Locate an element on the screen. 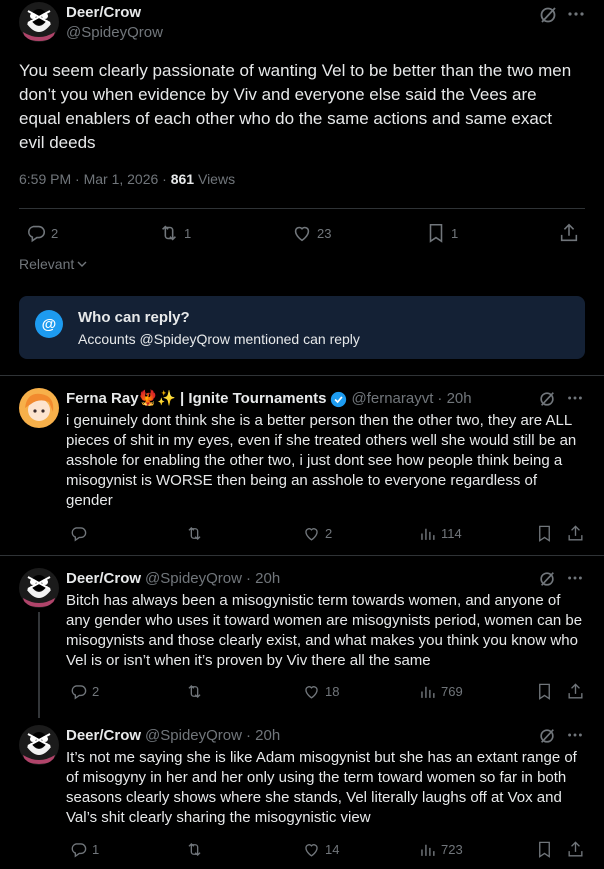  sort-label: Relevant is located at coordinates (47, 264).